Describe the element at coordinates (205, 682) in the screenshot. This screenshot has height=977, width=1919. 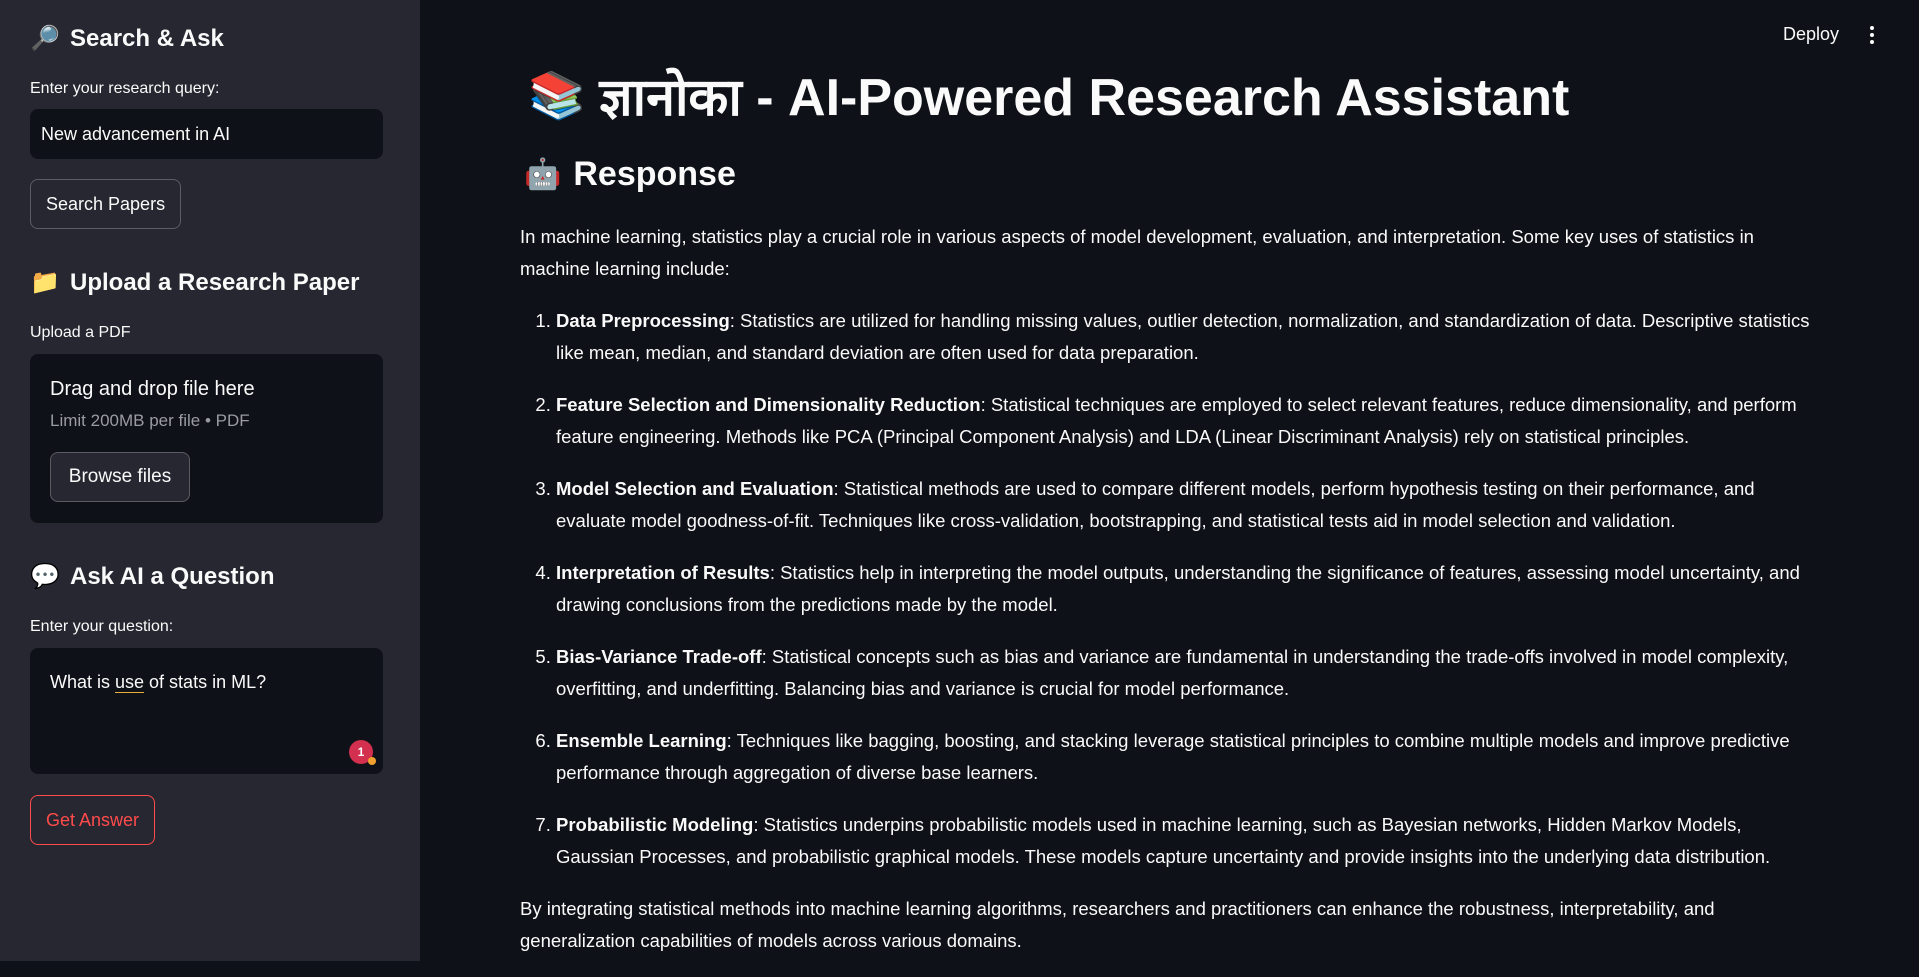
I see `question-text-post: of stats in ML?` at that location.